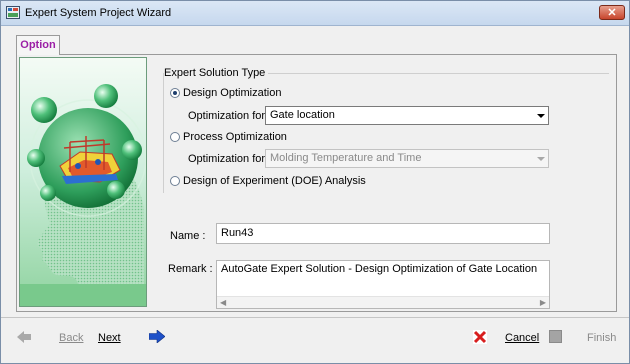 This screenshot has height=364, width=630. I want to click on design-optimization-for-value: Gate location, so click(302, 115).